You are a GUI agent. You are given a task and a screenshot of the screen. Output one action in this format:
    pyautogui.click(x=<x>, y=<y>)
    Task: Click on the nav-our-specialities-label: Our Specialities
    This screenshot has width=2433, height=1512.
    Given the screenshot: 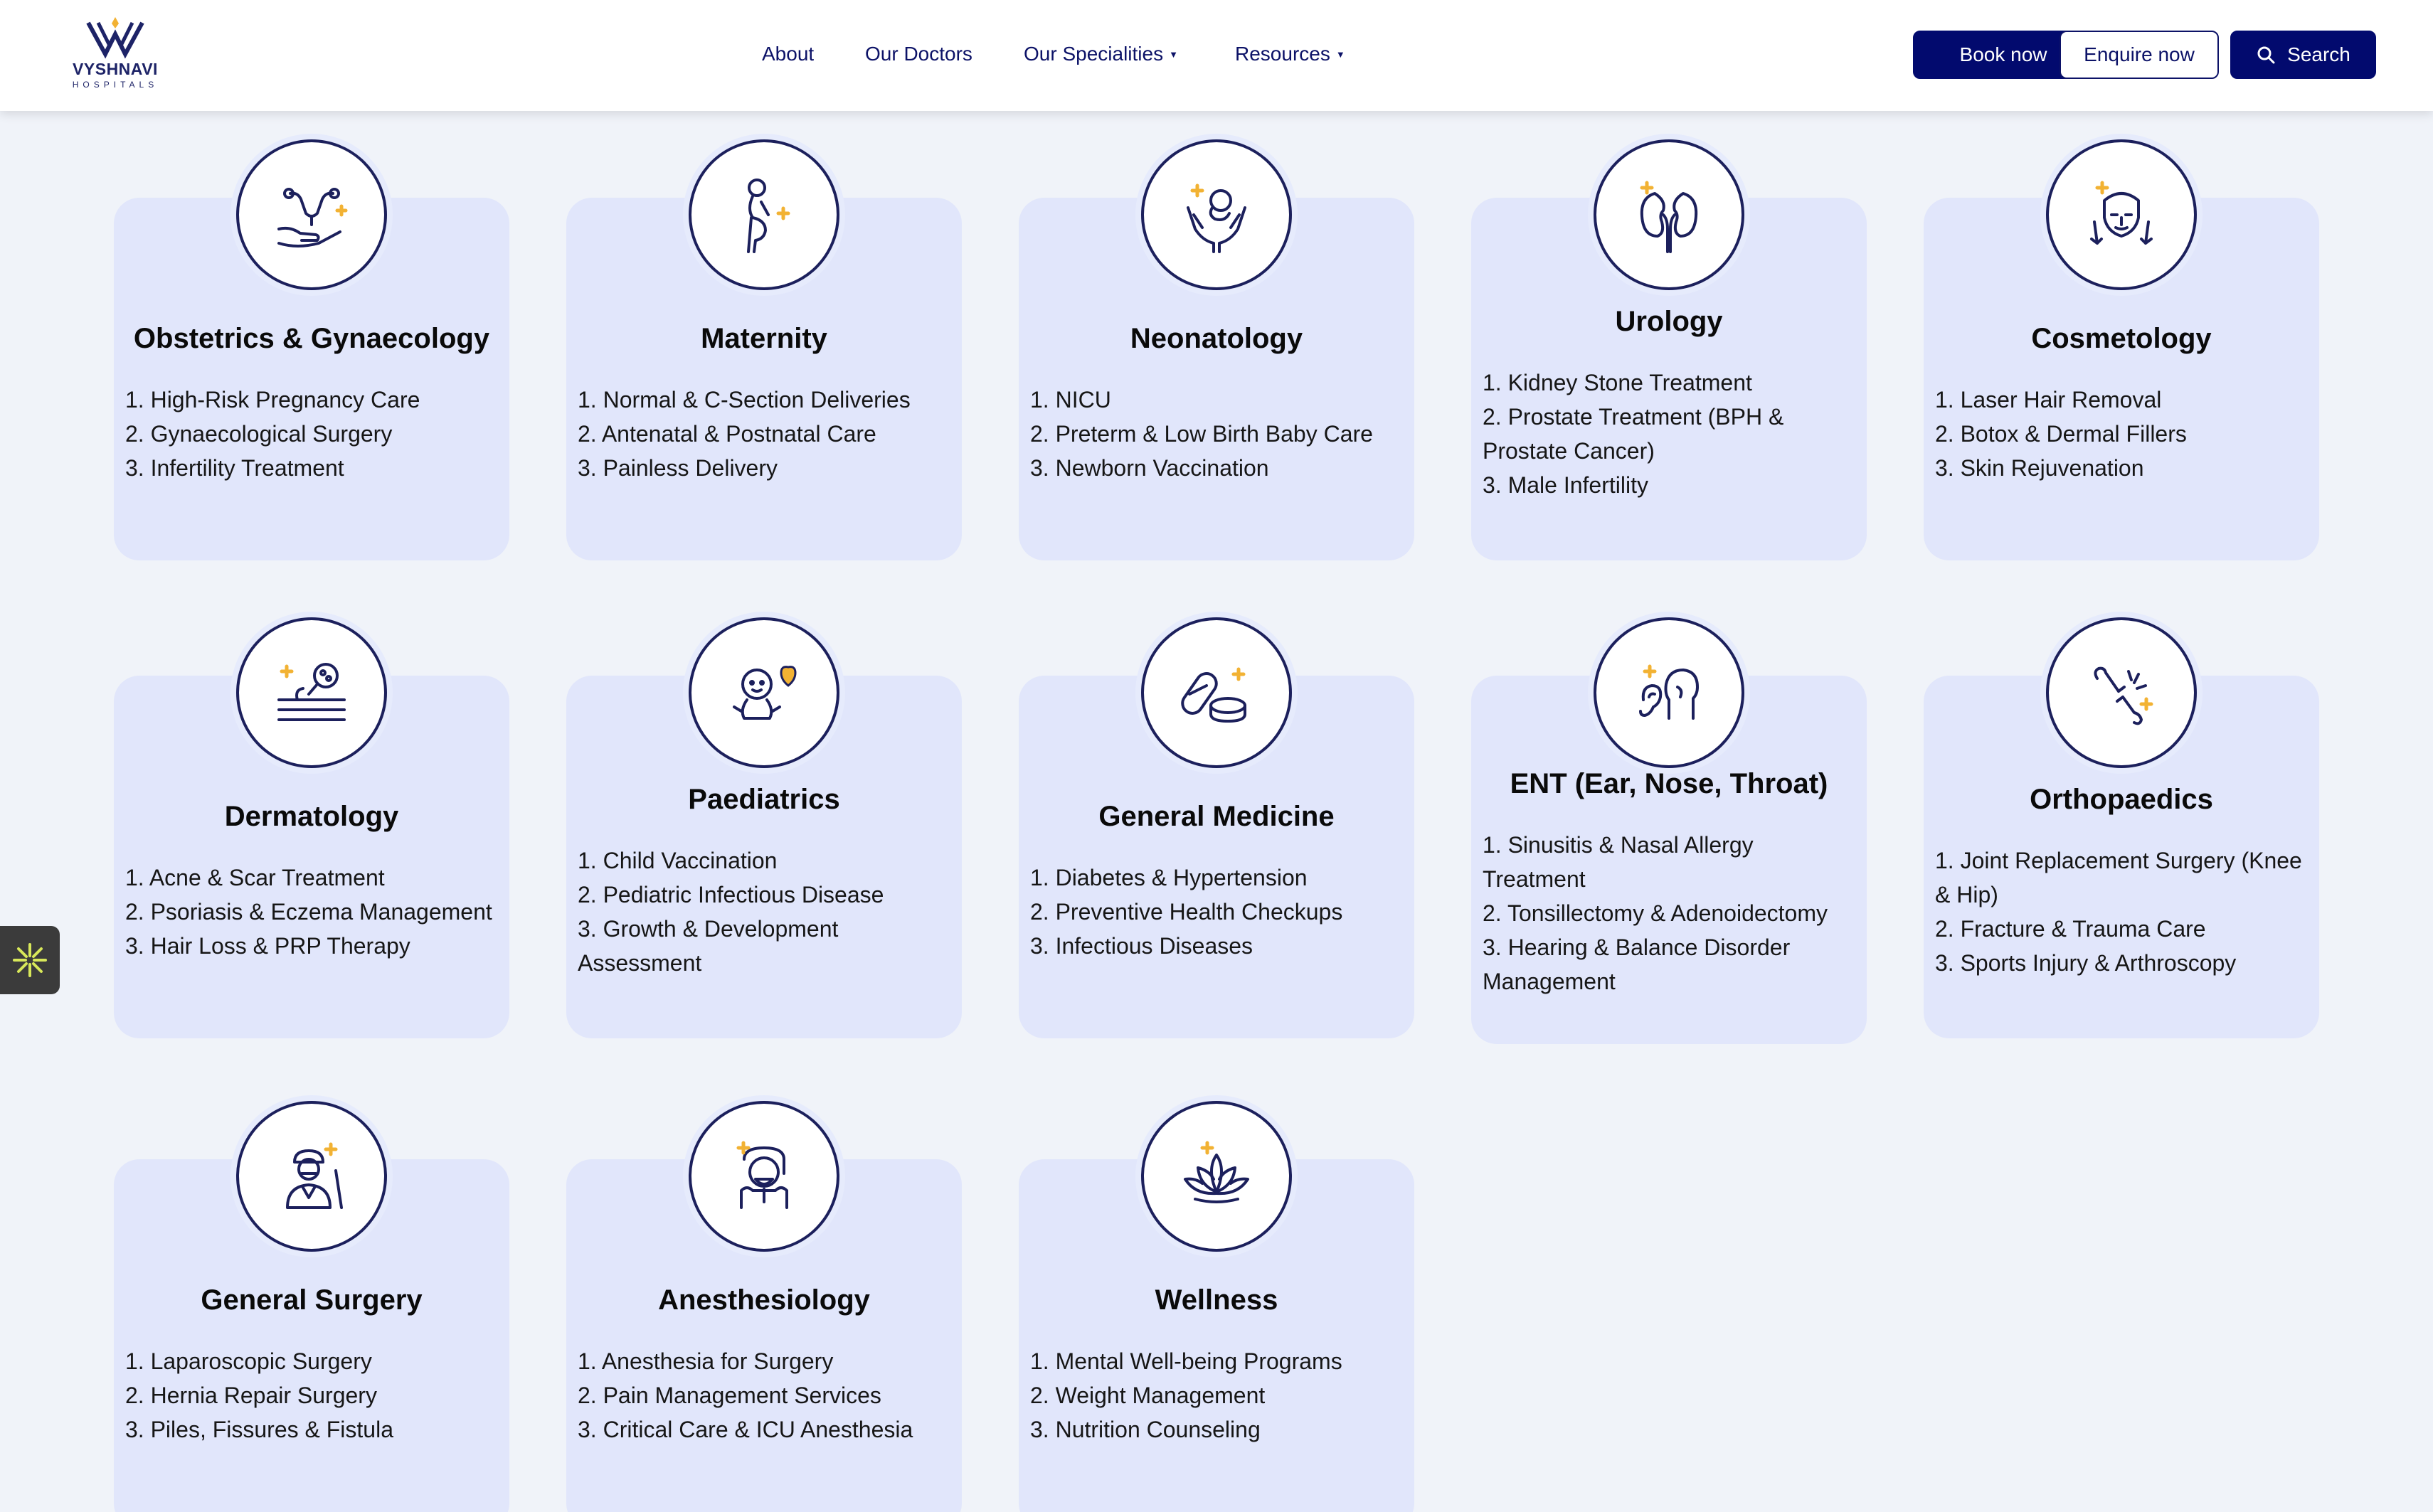 What is the action you would take?
    pyautogui.click(x=1094, y=54)
    